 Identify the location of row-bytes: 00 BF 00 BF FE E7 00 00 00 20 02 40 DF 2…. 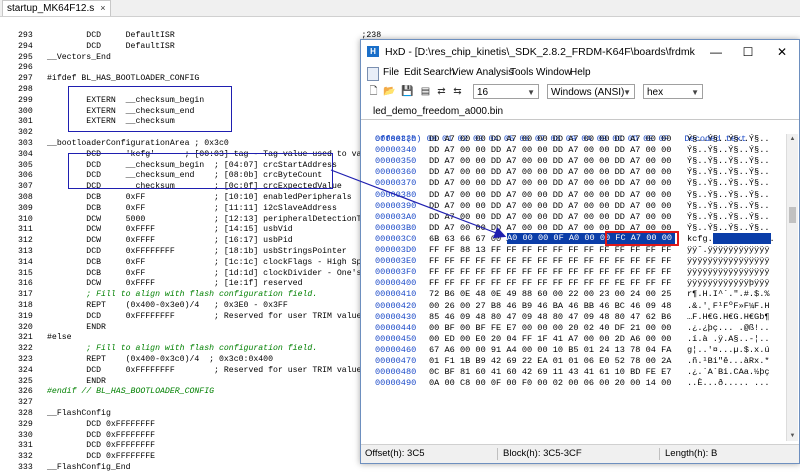
(550, 328).